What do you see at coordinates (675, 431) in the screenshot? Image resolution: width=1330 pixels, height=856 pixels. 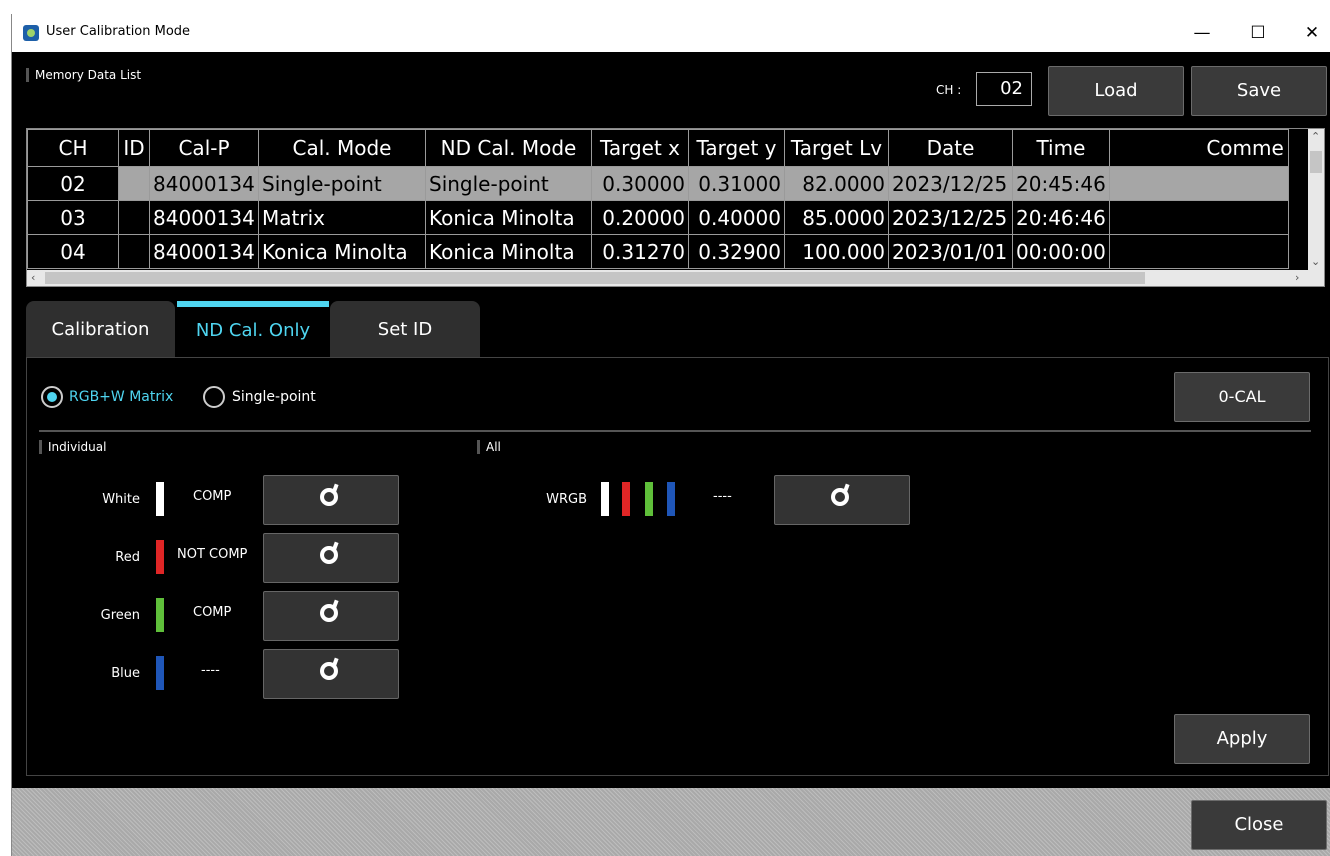 I see `divider` at bounding box center [675, 431].